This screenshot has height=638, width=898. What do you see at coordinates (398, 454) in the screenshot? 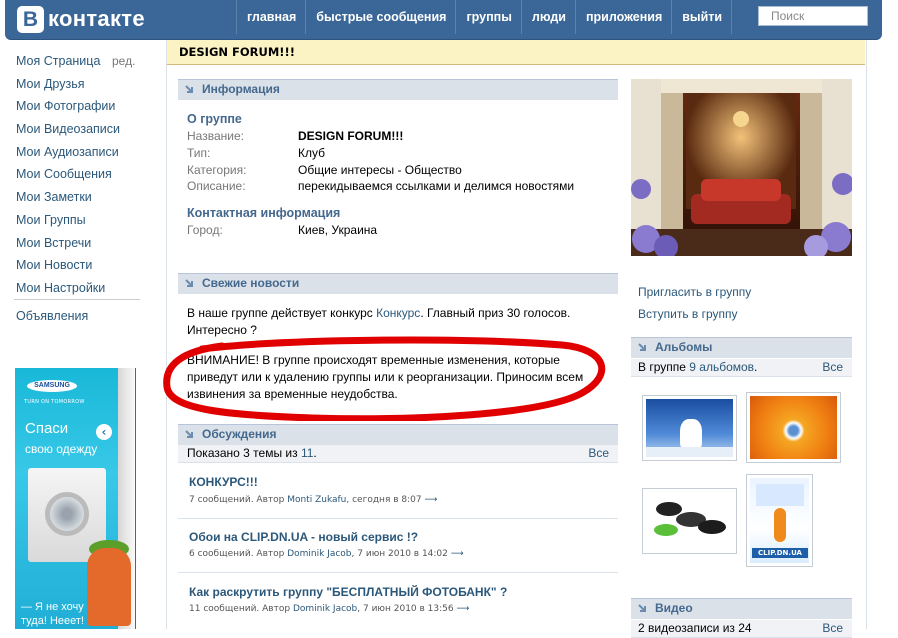
I see `discussions-summary: Показано 3 темы из 11. Все` at bounding box center [398, 454].